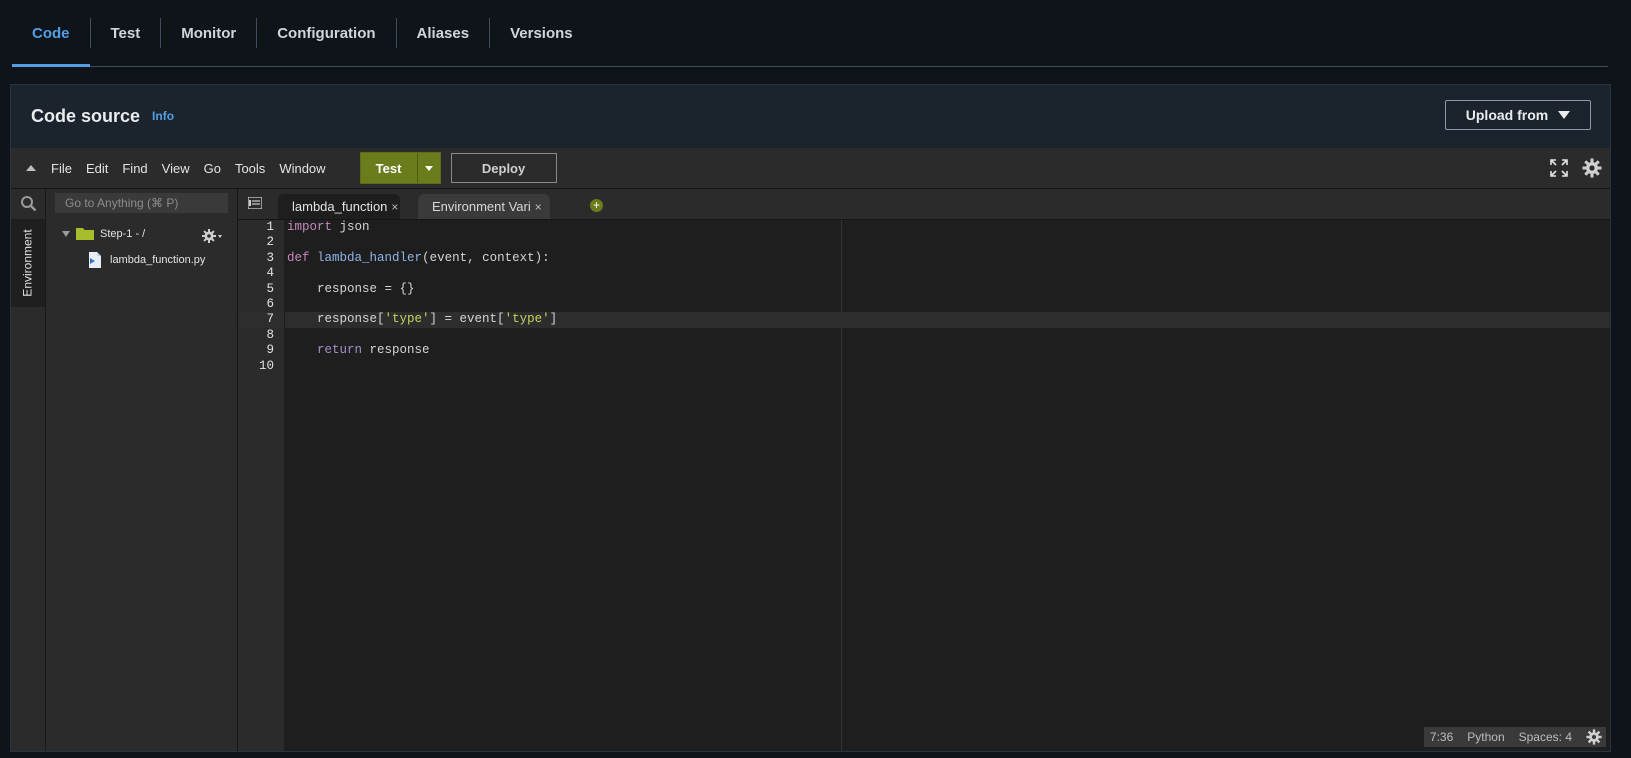 The height and width of the screenshot is (758, 1631). I want to click on tree-root-folder: Step-1 - /, so click(103, 233).